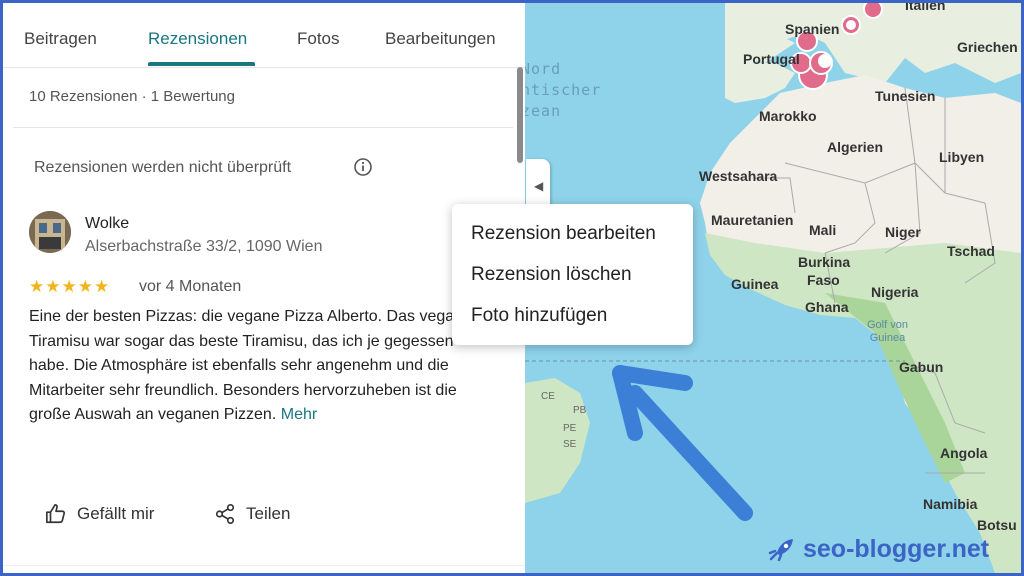 This screenshot has width=1024, height=576. I want to click on more-link: Mehr, so click(299, 414).